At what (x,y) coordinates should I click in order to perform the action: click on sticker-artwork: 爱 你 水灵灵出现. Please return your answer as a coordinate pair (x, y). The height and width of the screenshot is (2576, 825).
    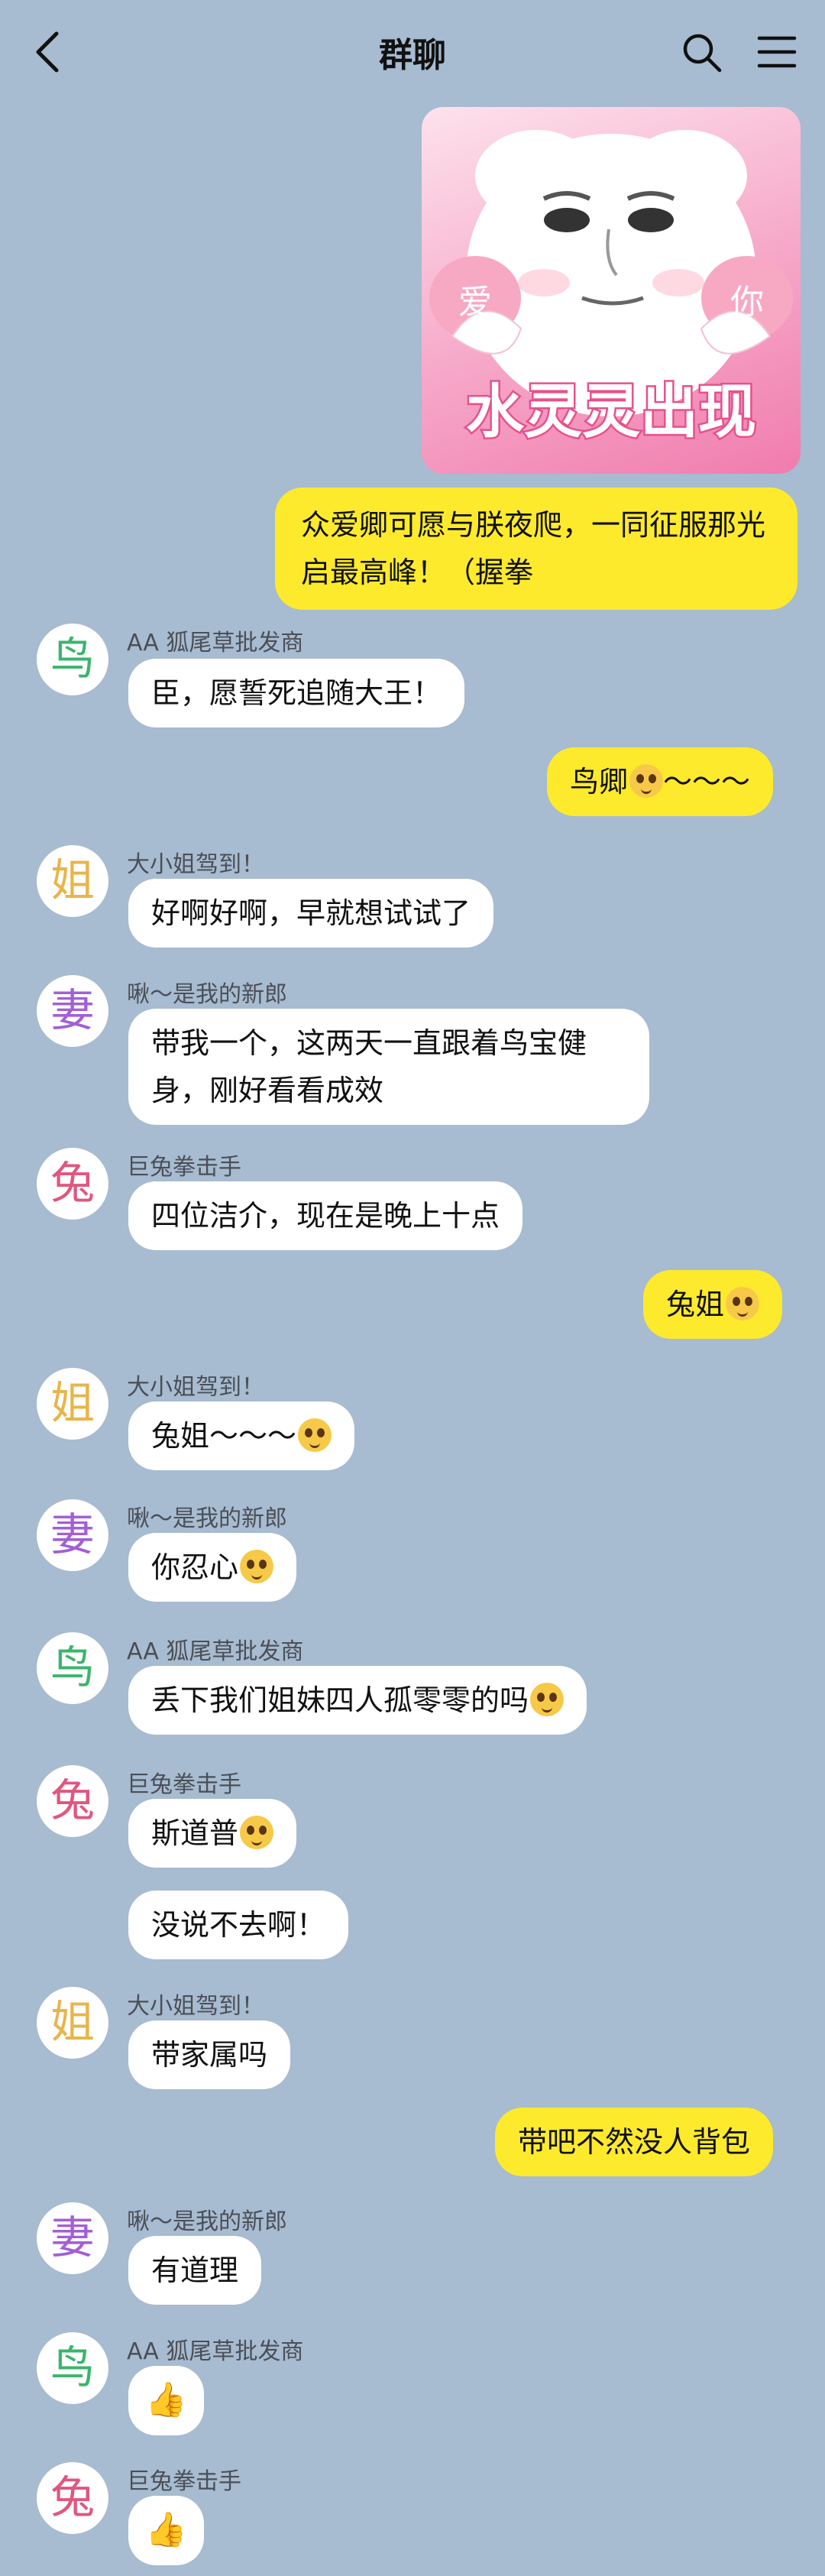
    Looking at the image, I should click on (611, 289).